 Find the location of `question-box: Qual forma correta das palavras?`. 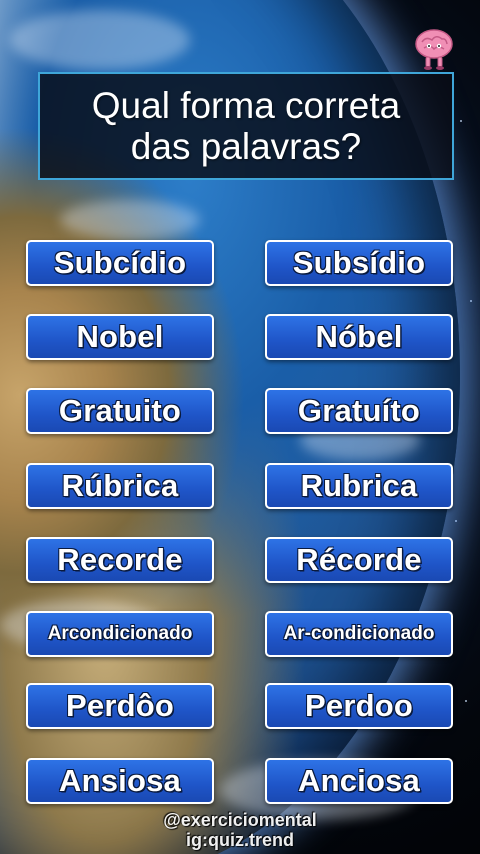

question-box: Qual forma correta das palavras? is located at coordinates (246, 126).